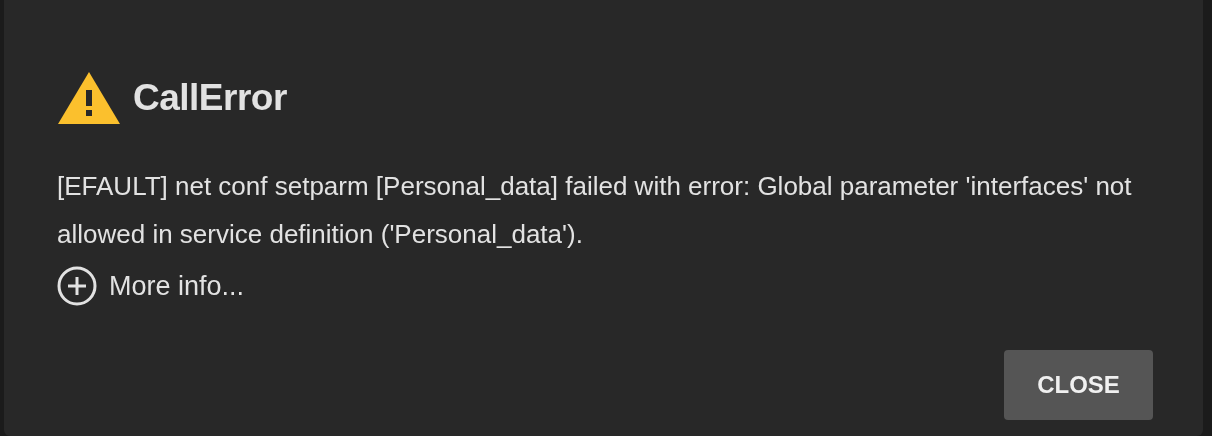  What do you see at coordinates (1078, 385) in the screenshot?
I see `close-button: CLOSE` at bounding box center [1078, 385].